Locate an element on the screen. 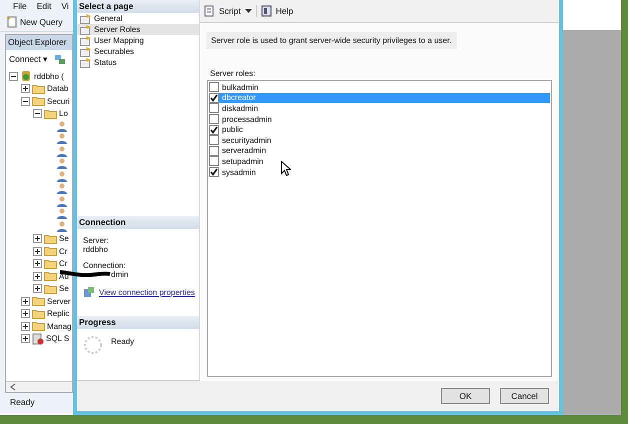 The image size is (628, 424). role-item: processadmin is located at coordinates (379, 119).